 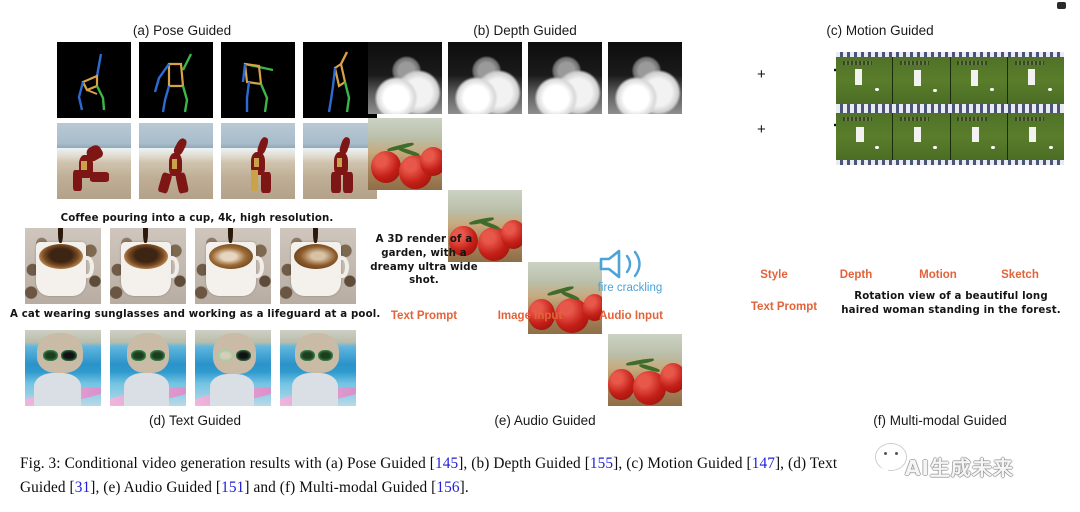 What do you see at coordinates (464, 487) in the screenshot?
I see `caption-part-8: ].` at bounding box center [464, 487].